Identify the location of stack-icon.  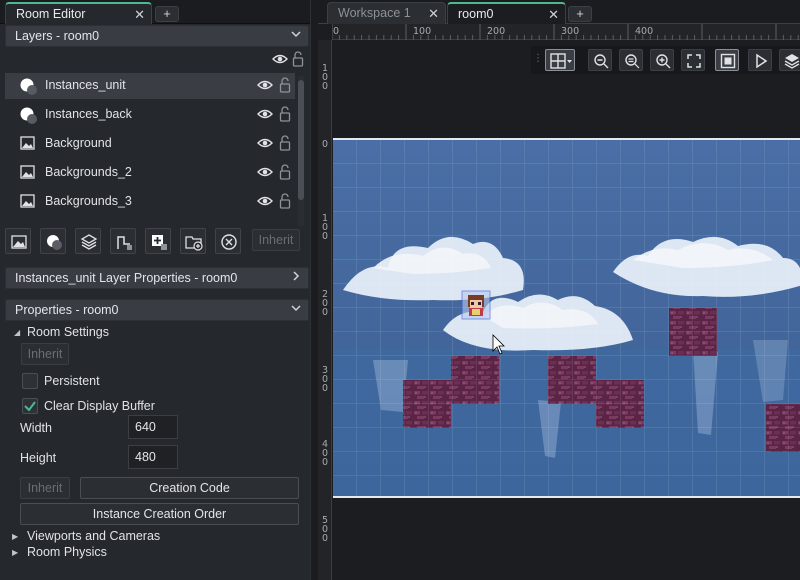
(792, 61).